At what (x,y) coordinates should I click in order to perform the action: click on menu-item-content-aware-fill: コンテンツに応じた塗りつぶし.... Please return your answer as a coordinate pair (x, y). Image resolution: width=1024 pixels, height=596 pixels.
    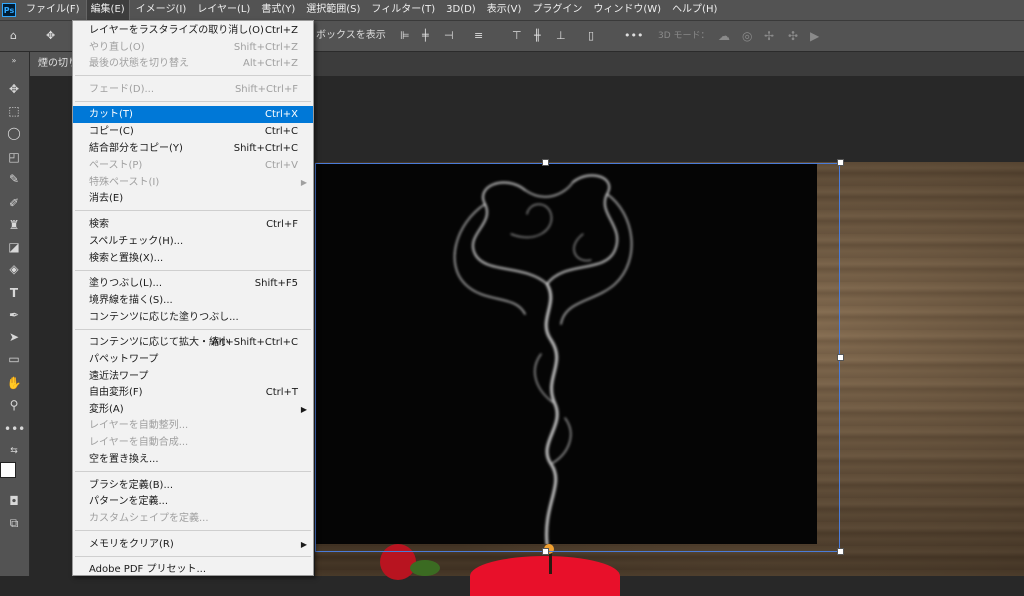
    Looking at the image, I should click on (193, 317).